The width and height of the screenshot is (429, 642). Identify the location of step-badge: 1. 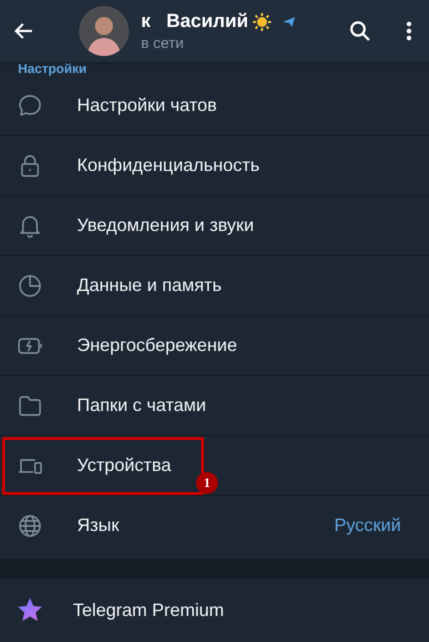
(207, 483).